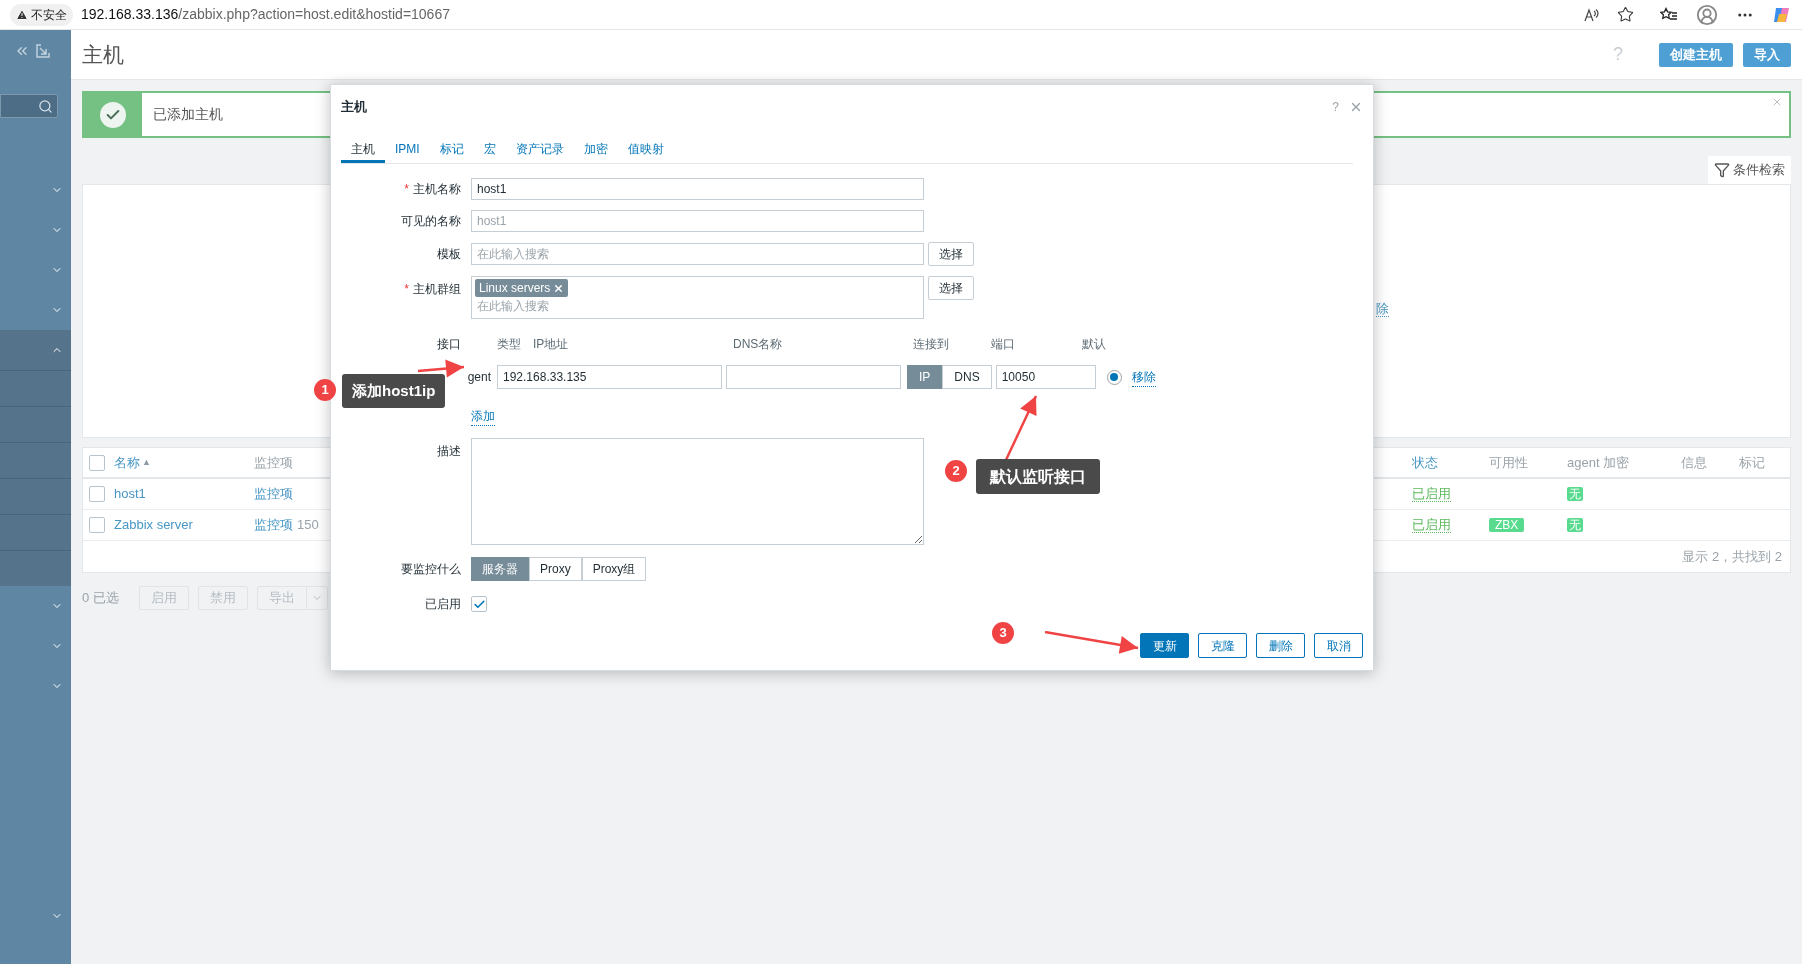 The image size is (1802, 964). Describe the element at coordinates (539, 150) in the screenshot. I see `dialog-tab: 资产记录` at that location.